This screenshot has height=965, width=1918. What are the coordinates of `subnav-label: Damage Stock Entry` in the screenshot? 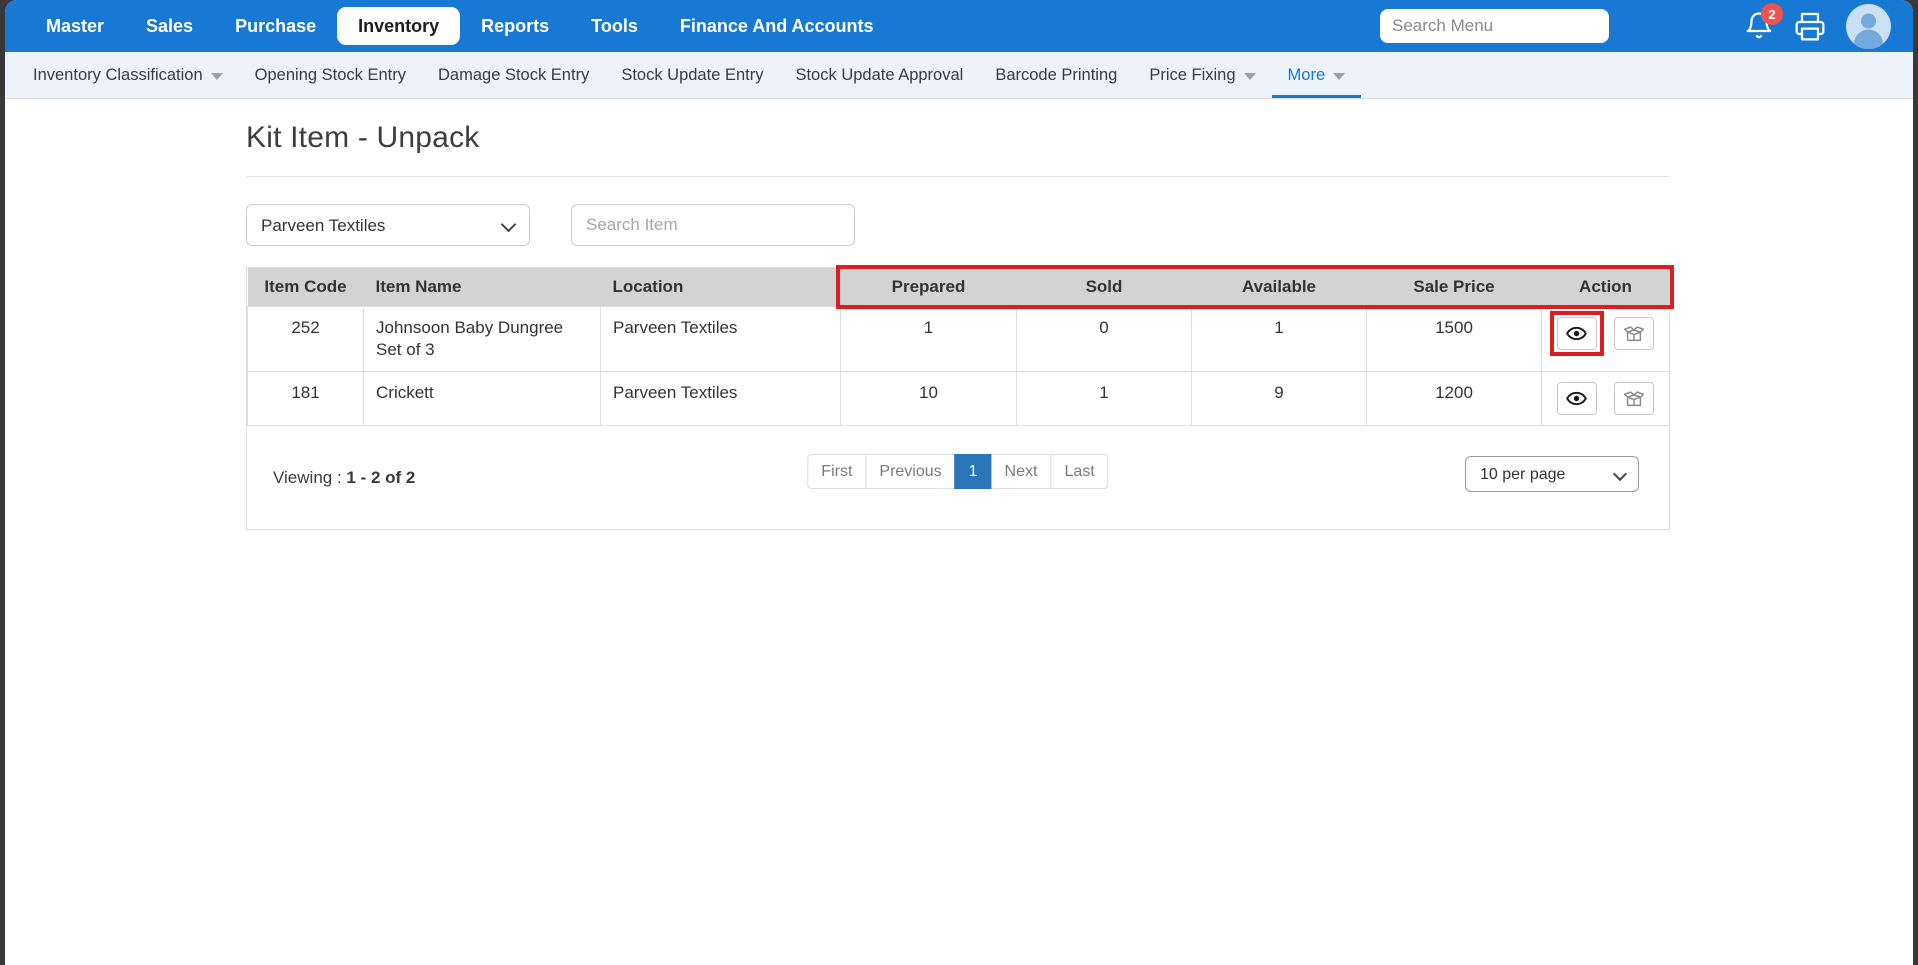 It's located at (514, 74).